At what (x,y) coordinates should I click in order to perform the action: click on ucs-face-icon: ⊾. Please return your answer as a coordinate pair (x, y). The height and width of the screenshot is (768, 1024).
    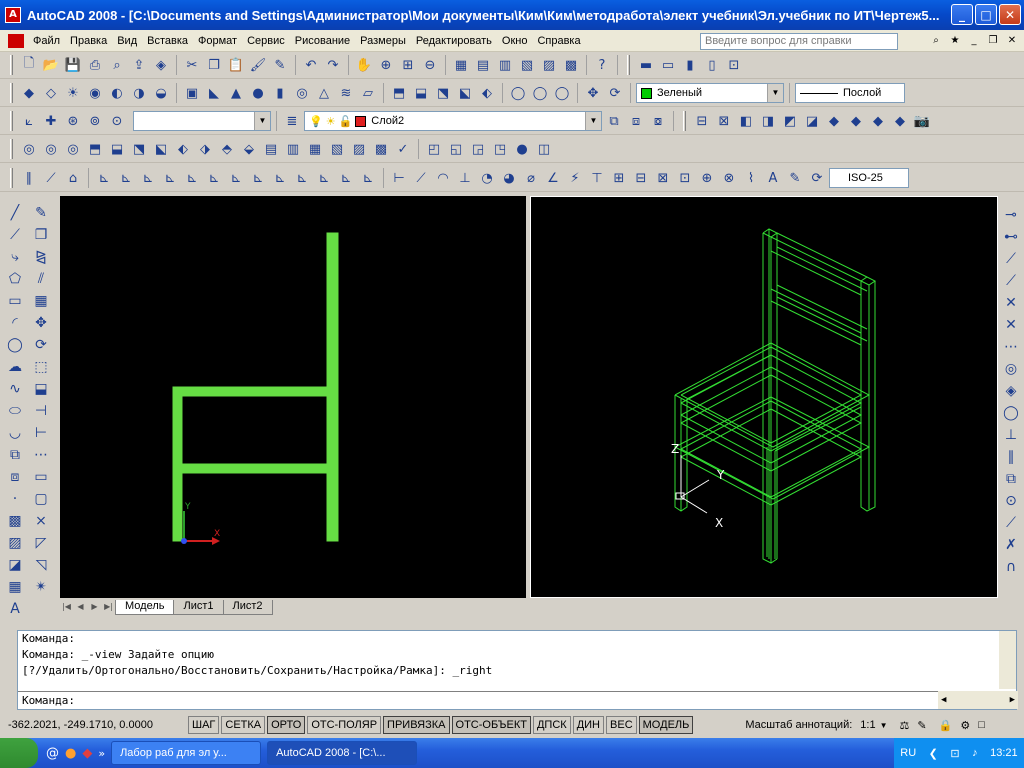
    Looking at the image, I should click on (148, 178).